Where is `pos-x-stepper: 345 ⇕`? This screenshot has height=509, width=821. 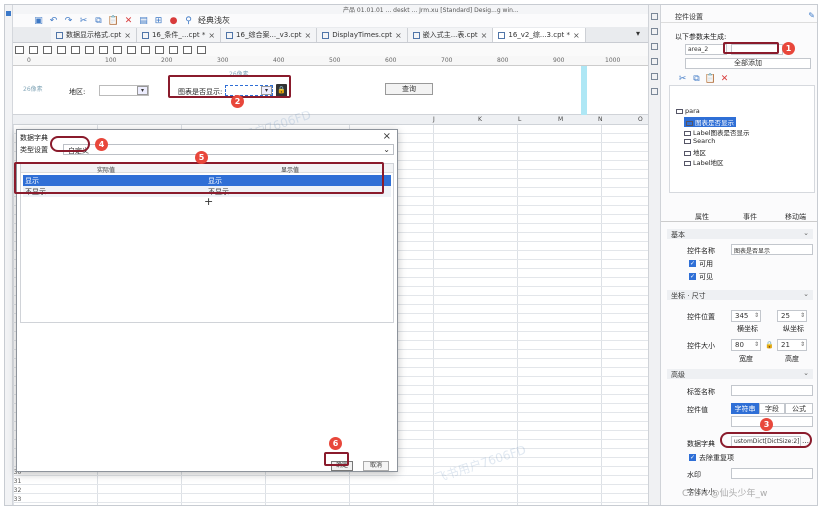 pos-x-stepper: 345 ⇕ is located at coordinates (746, 316).